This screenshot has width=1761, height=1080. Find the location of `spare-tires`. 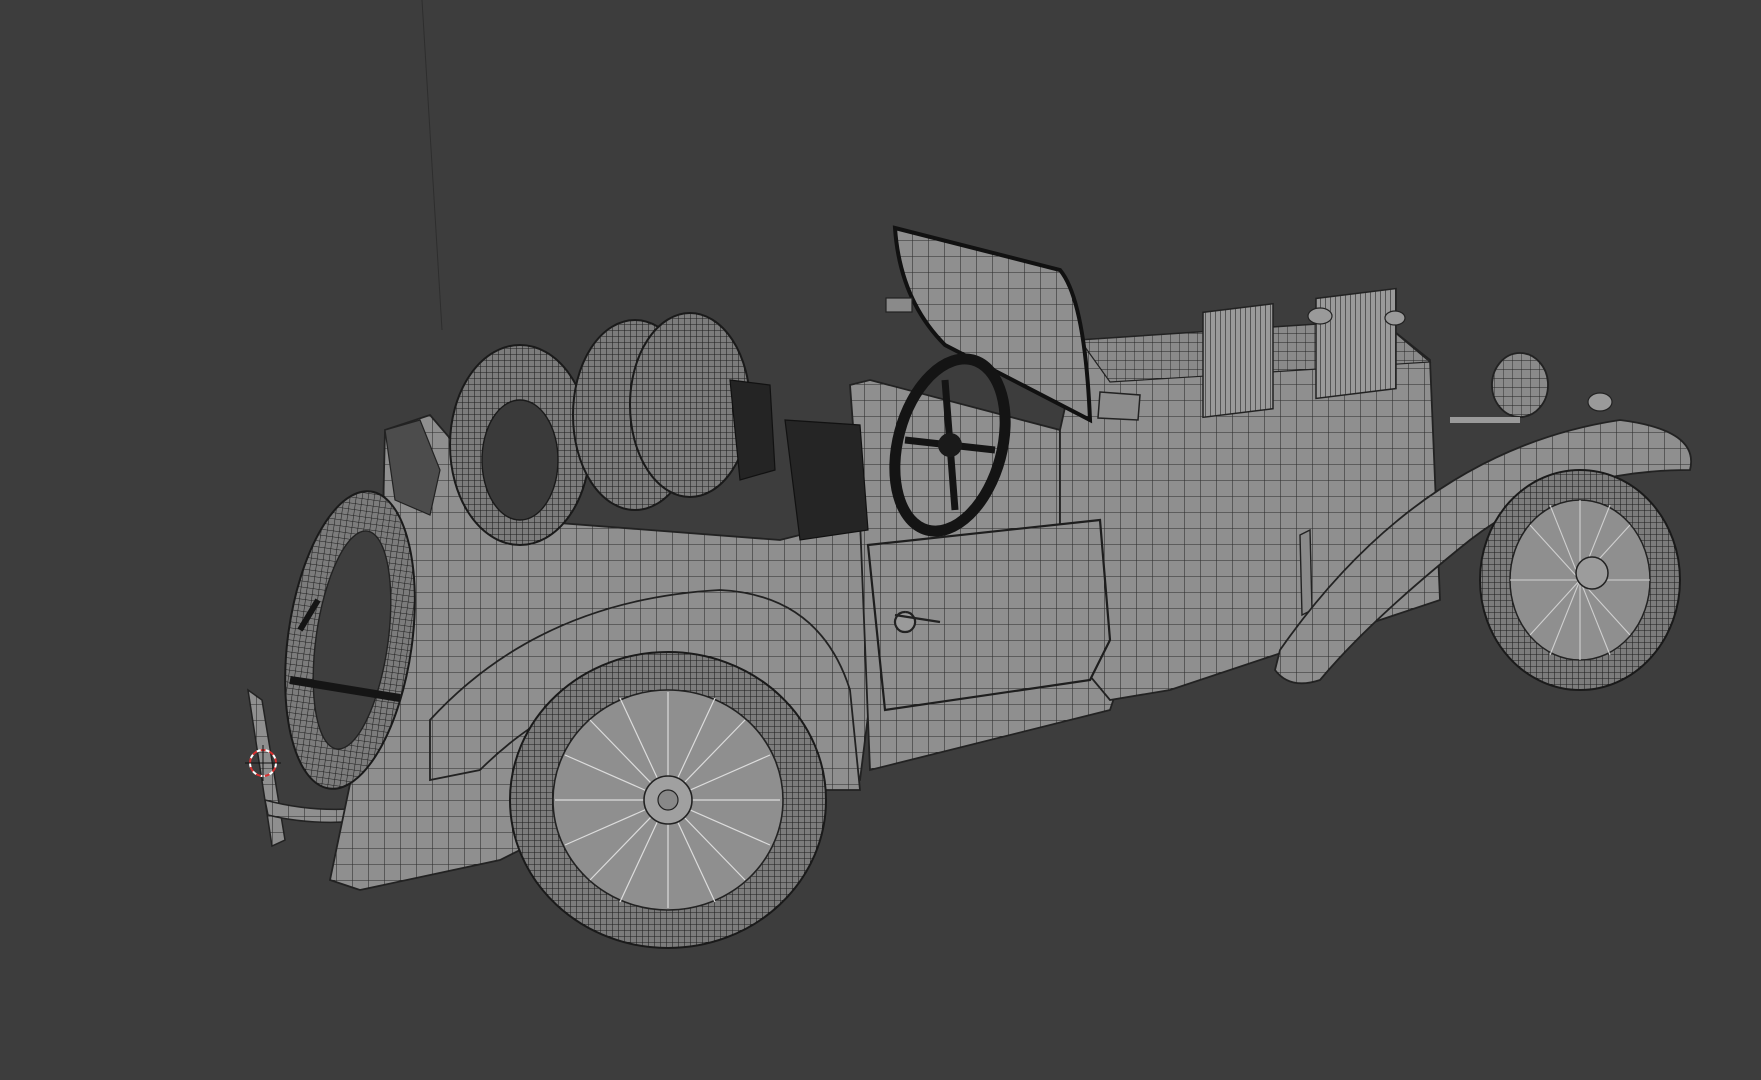

spare-tires is located at coordinates (600, 429).